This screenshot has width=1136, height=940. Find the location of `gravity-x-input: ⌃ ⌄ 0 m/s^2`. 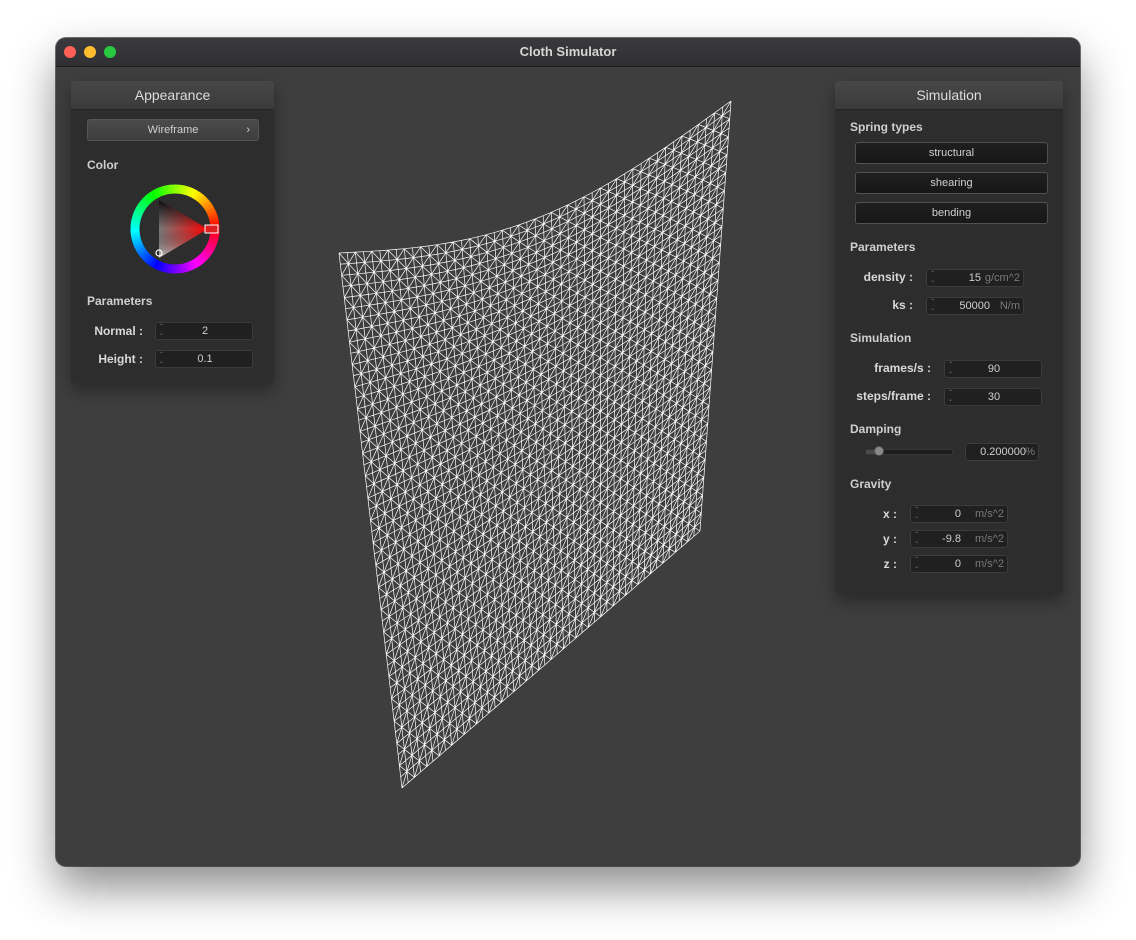

gravity-x-input: ⌃ ⌄ 0 m/s^2 is located at coordinates (959, 514).